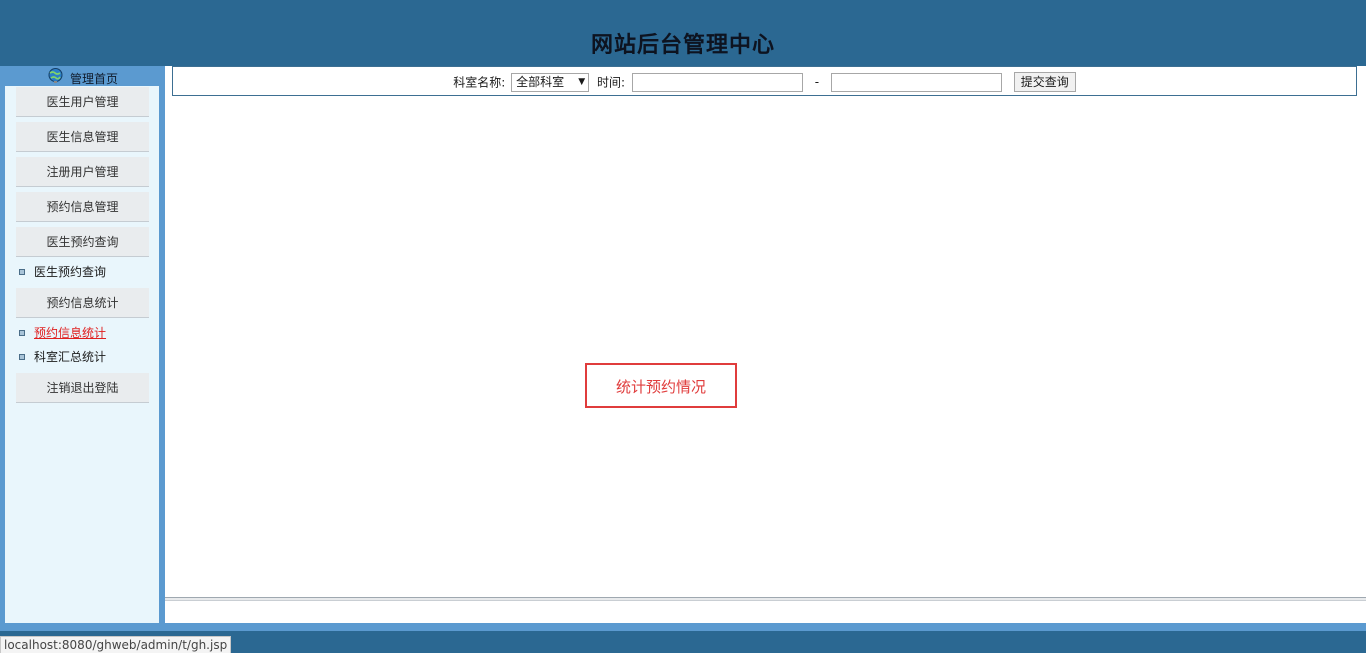 This screenshot has width=1366, height=653. What do you see at coordinates (611, 82) in the screenshot?
I see `time-label: 时间:` at bounding box center [611, 82].